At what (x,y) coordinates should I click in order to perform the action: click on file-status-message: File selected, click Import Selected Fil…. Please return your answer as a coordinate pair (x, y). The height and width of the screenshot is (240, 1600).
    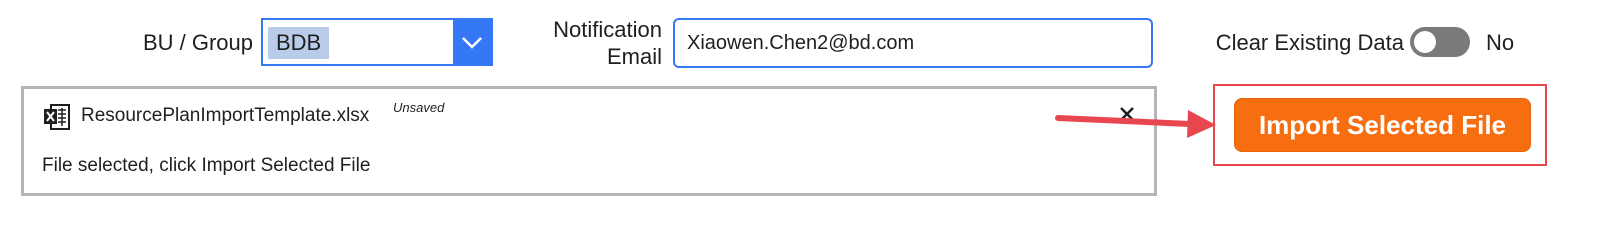
    Looking at the image, I should click on (206, 165).